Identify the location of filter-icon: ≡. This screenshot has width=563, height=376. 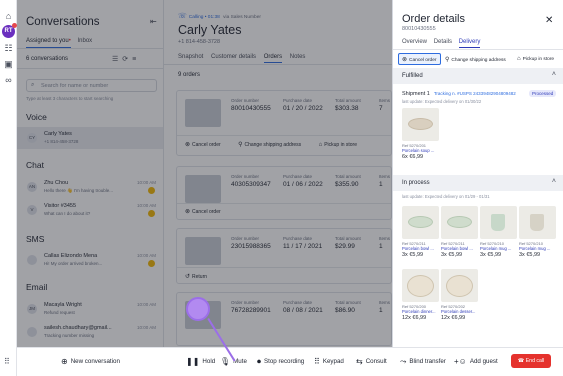
(136, 59).